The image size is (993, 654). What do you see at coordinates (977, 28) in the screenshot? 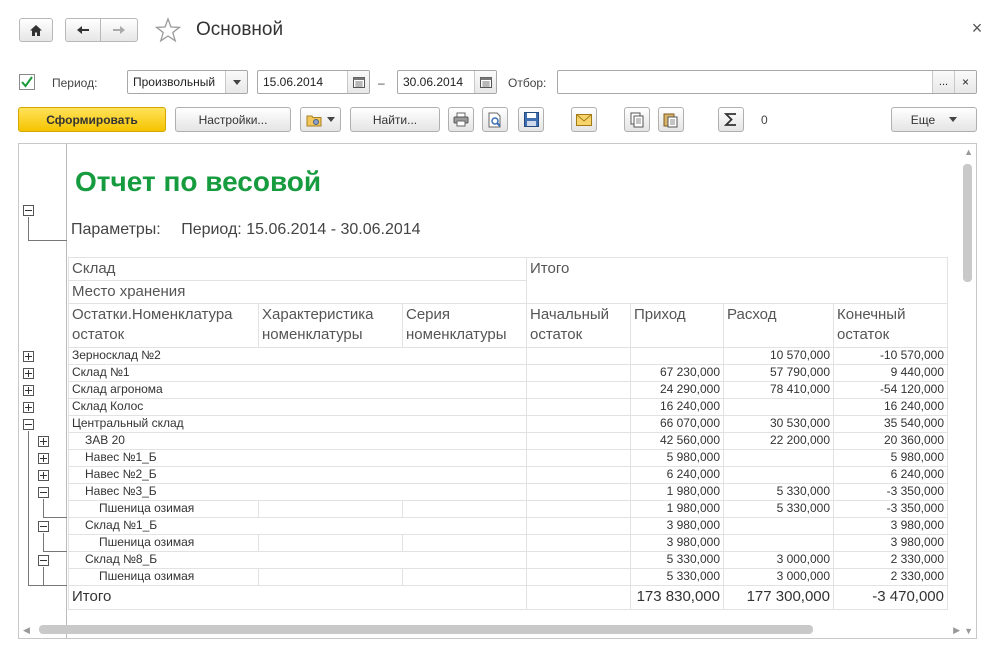
I see `close-button: ×` at bounding box center [977, 28].